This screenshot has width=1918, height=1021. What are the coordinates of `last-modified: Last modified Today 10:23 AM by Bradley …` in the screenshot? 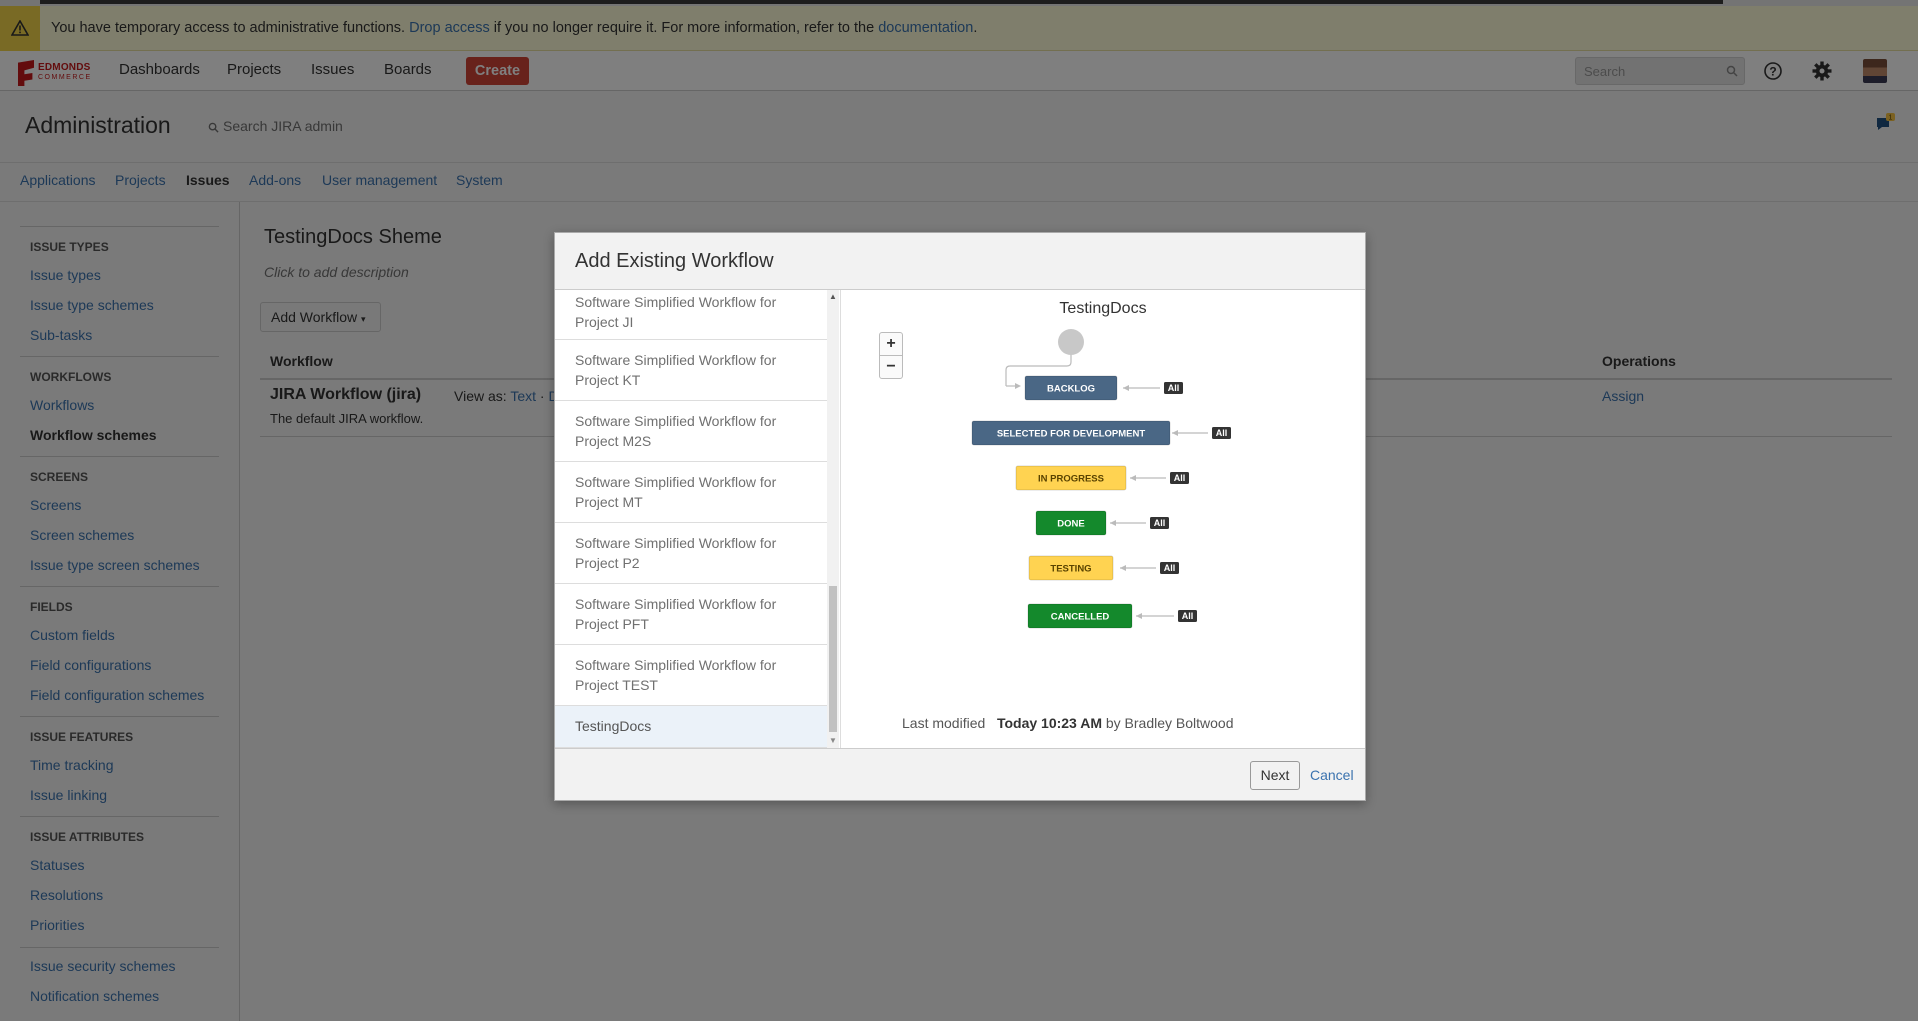 It's located at (1068, 723).